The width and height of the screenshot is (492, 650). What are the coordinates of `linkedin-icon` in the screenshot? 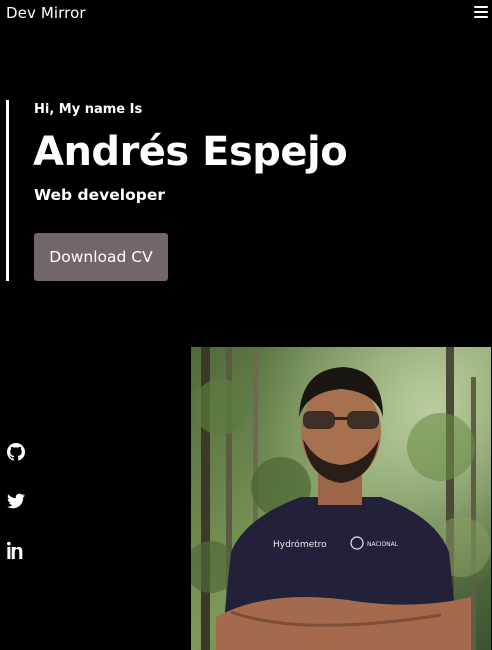 It's located at (15, 550).